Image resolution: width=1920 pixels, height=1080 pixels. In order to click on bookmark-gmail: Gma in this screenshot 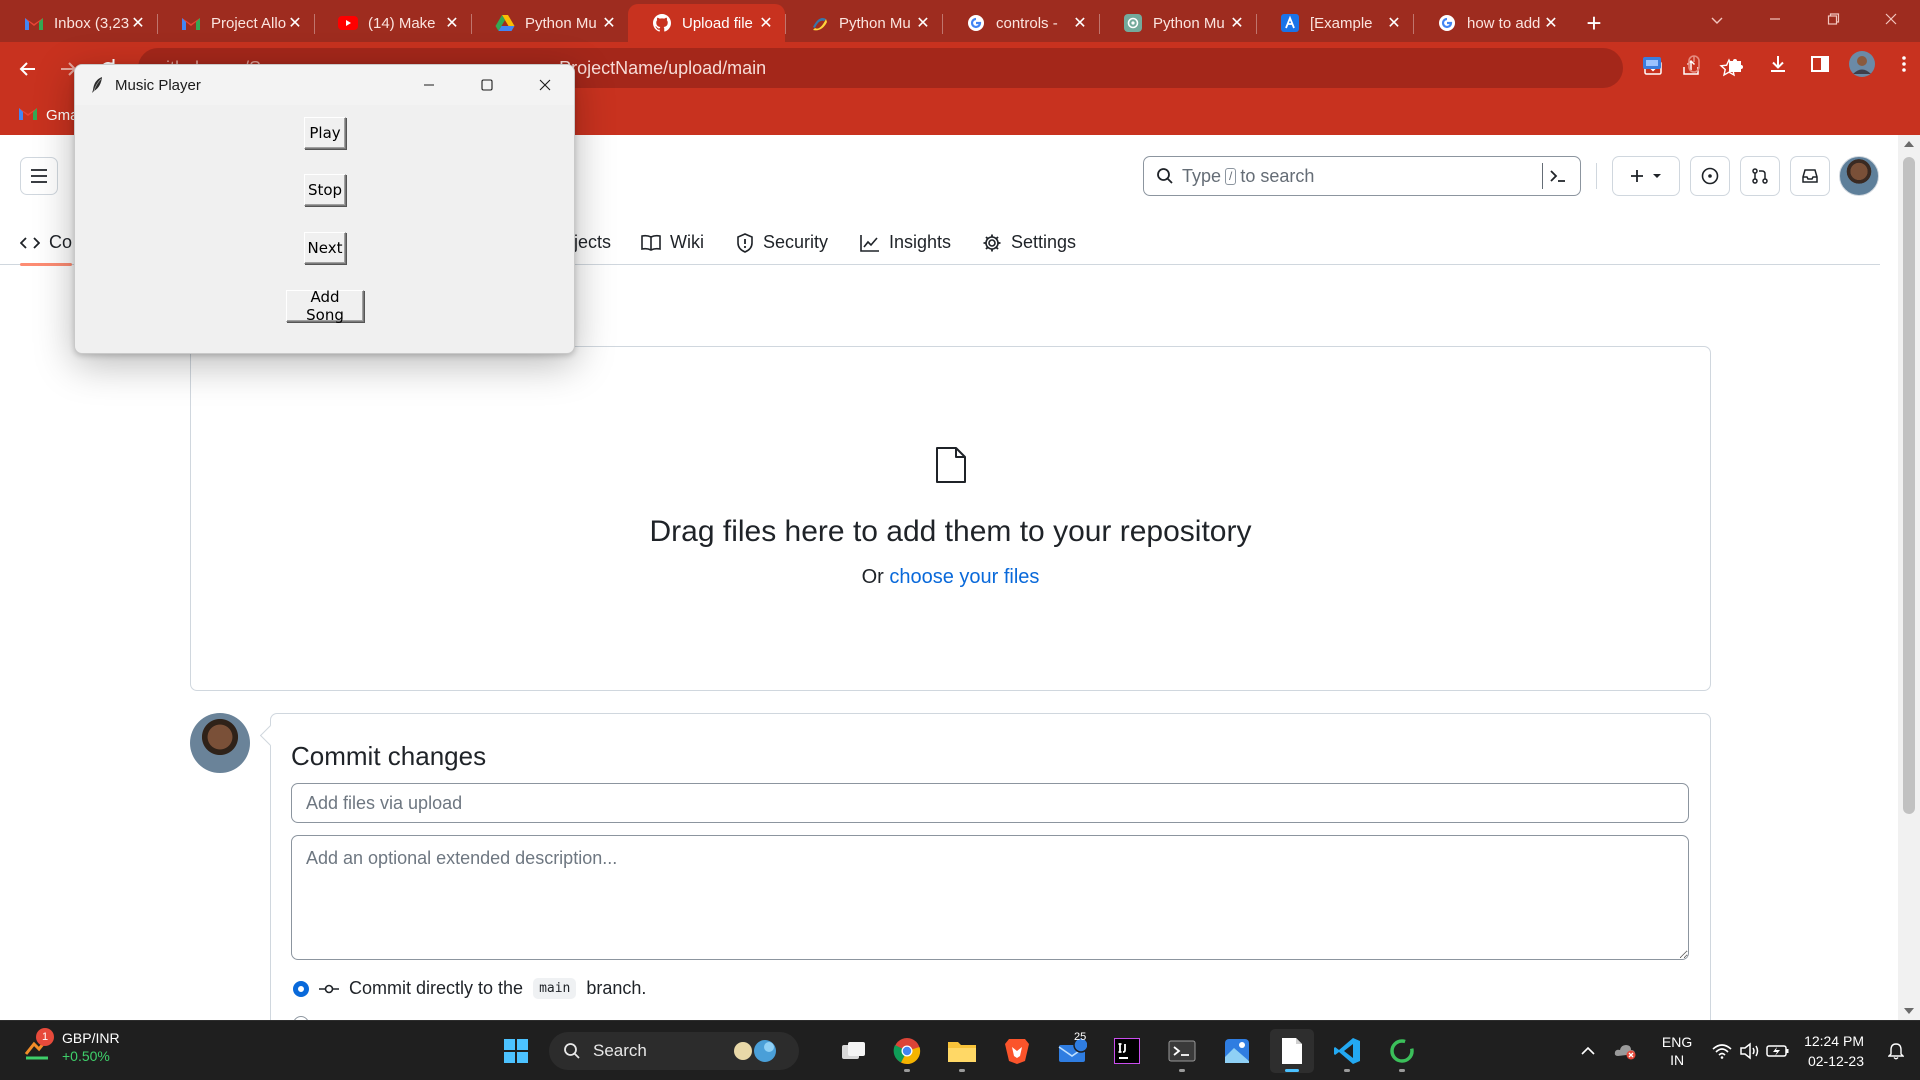, I will do `click(48, 115)`.